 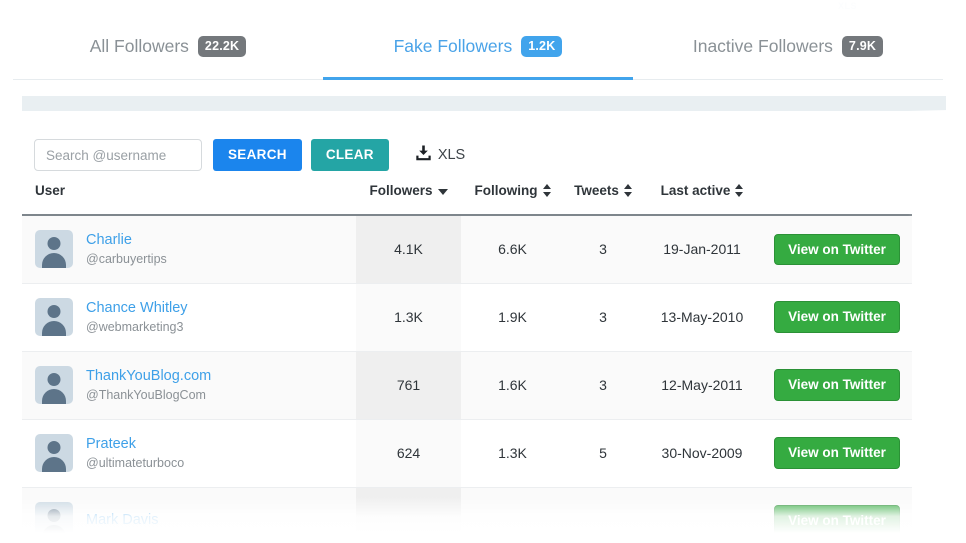 I want to click on cell-following: 1.3K, so click(x=512, y=453).